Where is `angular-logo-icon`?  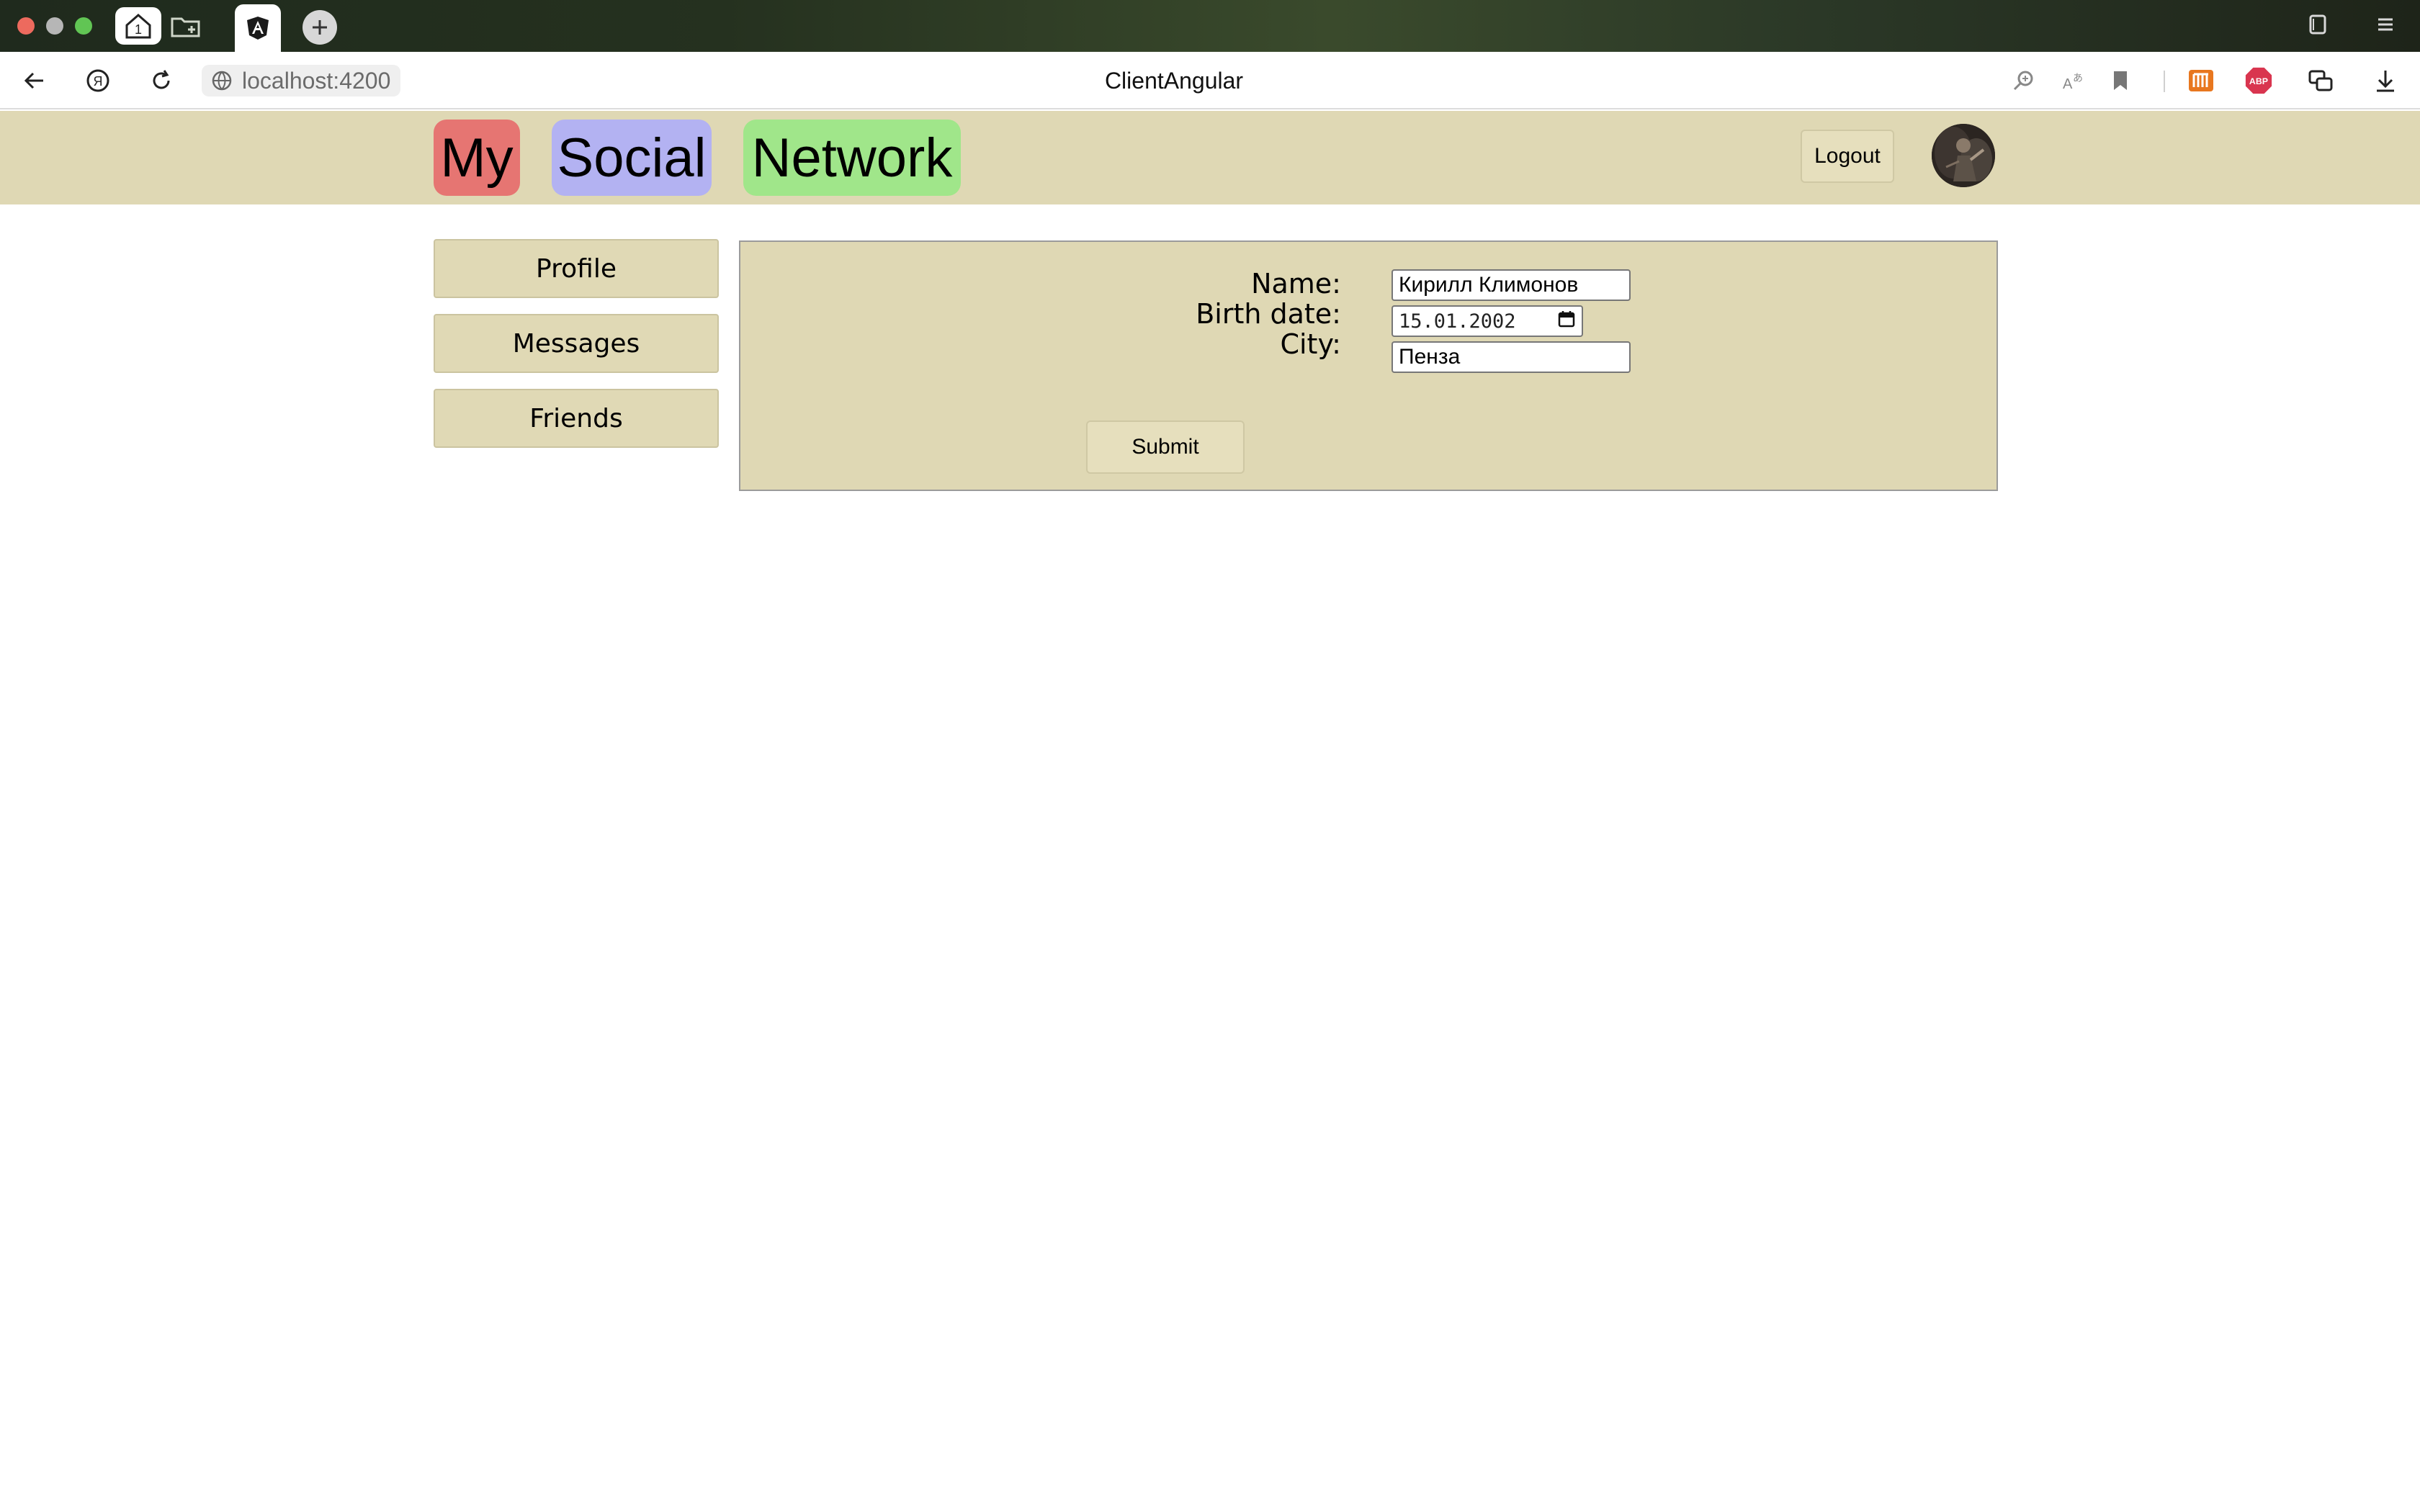
angular-logo-icon is located at coordinates (258, 28).